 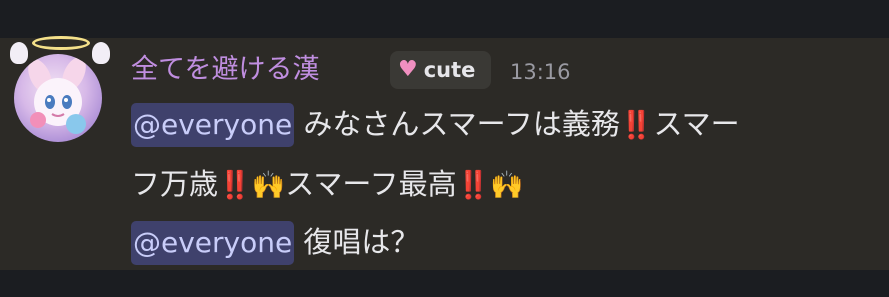 What do you see at coordinates (175, 184) in the screenshot?
I see `message-text: フ万歳` at bounding box center [175, 184].